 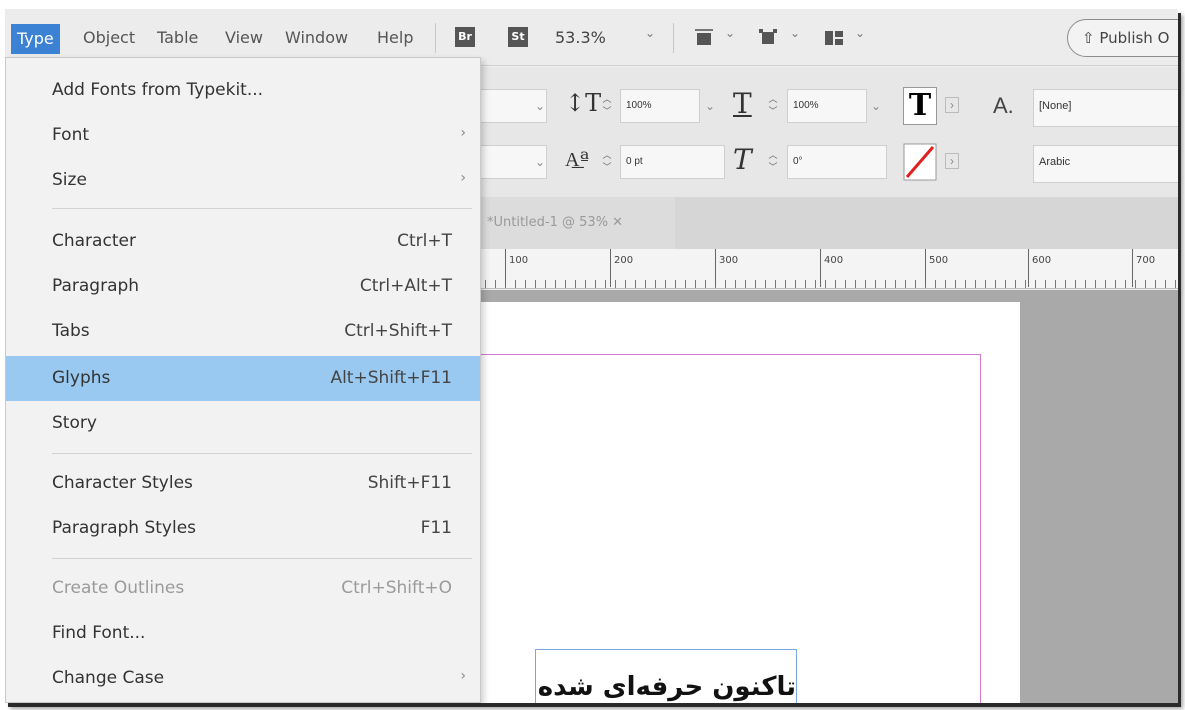 What do you see at coordinates (316, 38) in the screenshot?
I see `menu-window: Window` at bounding box center [316, 38].